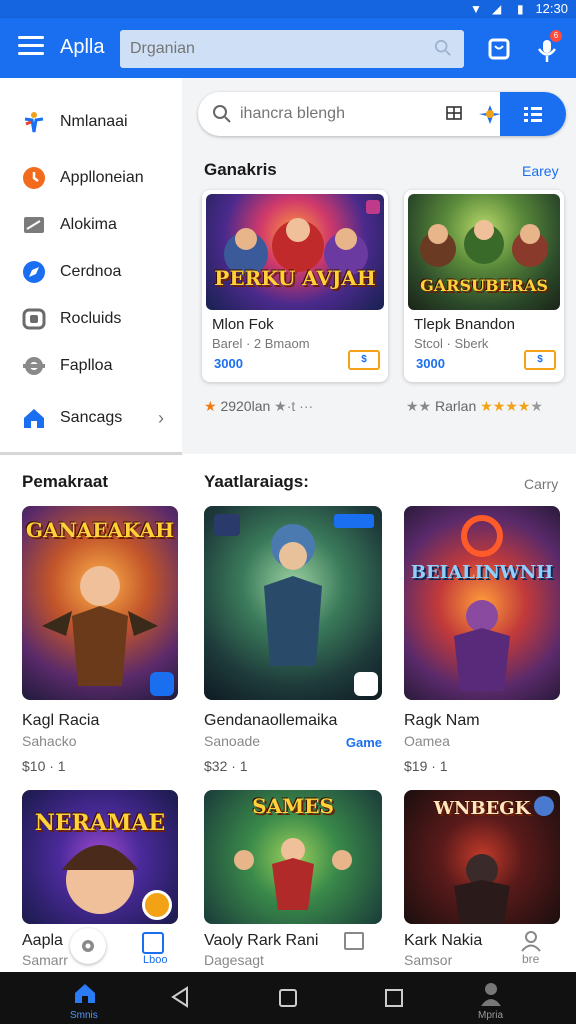  I want to click on profile-nav-label: Mpria, so click(491, 1015).